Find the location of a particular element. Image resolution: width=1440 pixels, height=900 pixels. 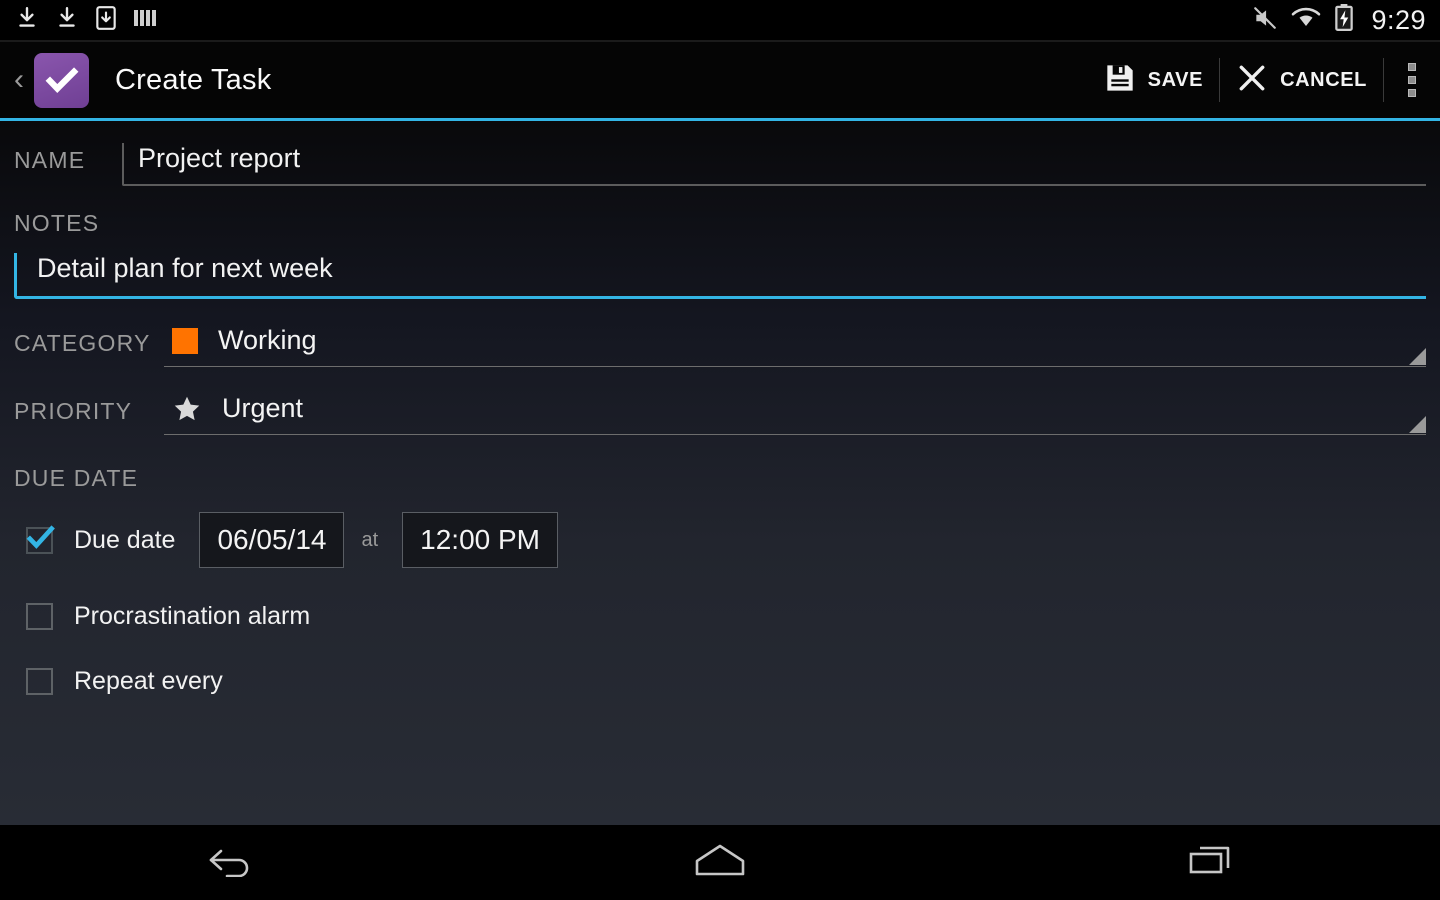

columns-icon is located at coordinates (145, 20).